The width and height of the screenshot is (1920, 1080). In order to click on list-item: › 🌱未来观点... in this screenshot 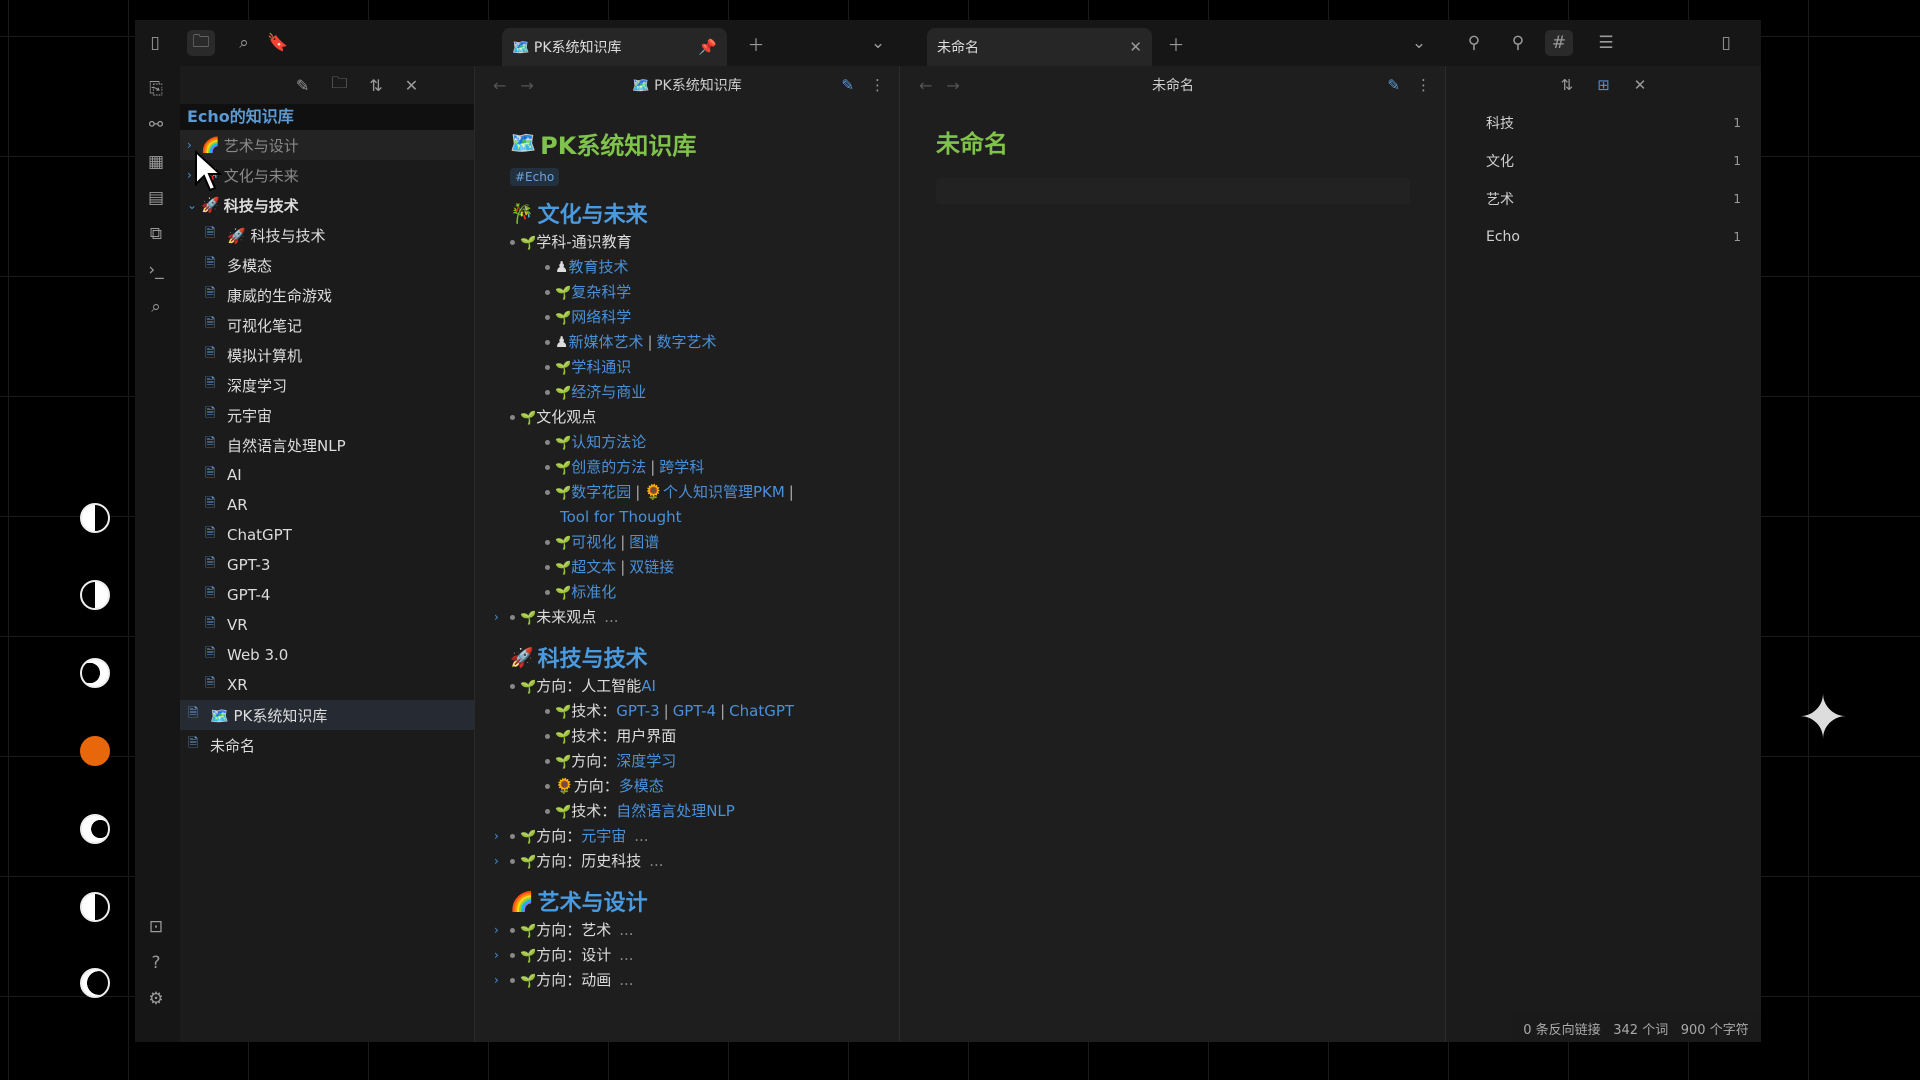, I will do `click(696, 617)`.